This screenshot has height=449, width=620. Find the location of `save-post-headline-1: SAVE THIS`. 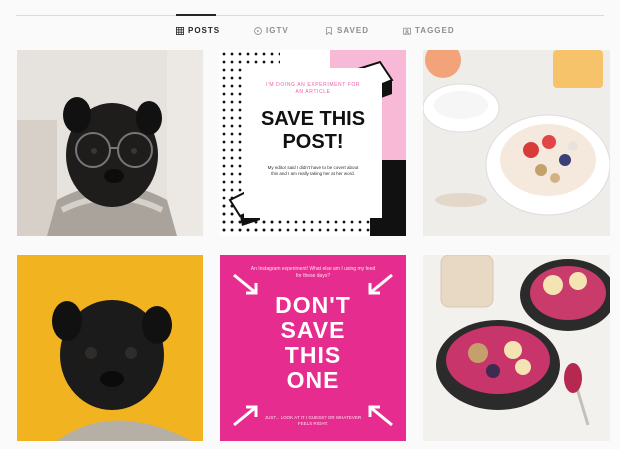

save-post-headline-1: SAVE THIS is located at coordinates (313, 119).